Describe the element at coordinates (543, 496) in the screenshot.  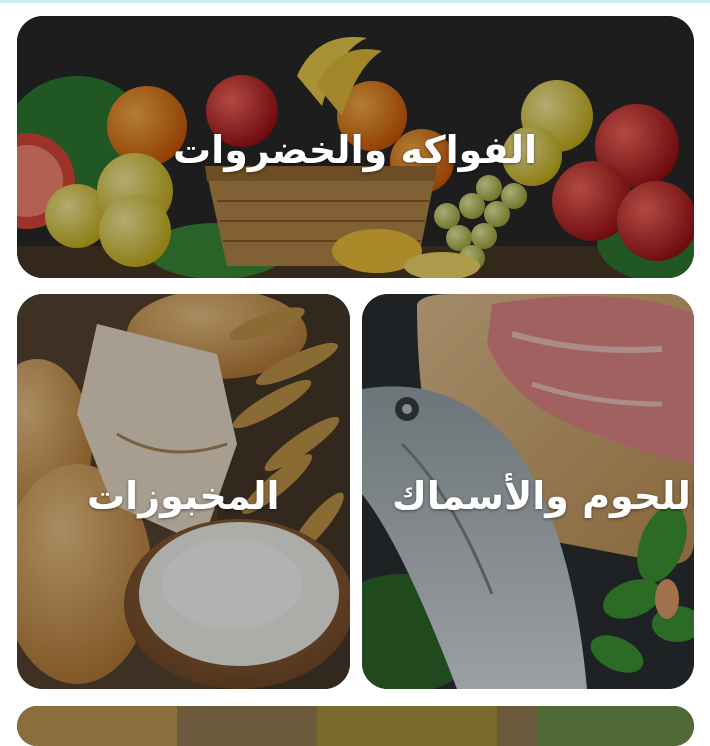
I see `category-label: اللحوم والأسماك` at that location.